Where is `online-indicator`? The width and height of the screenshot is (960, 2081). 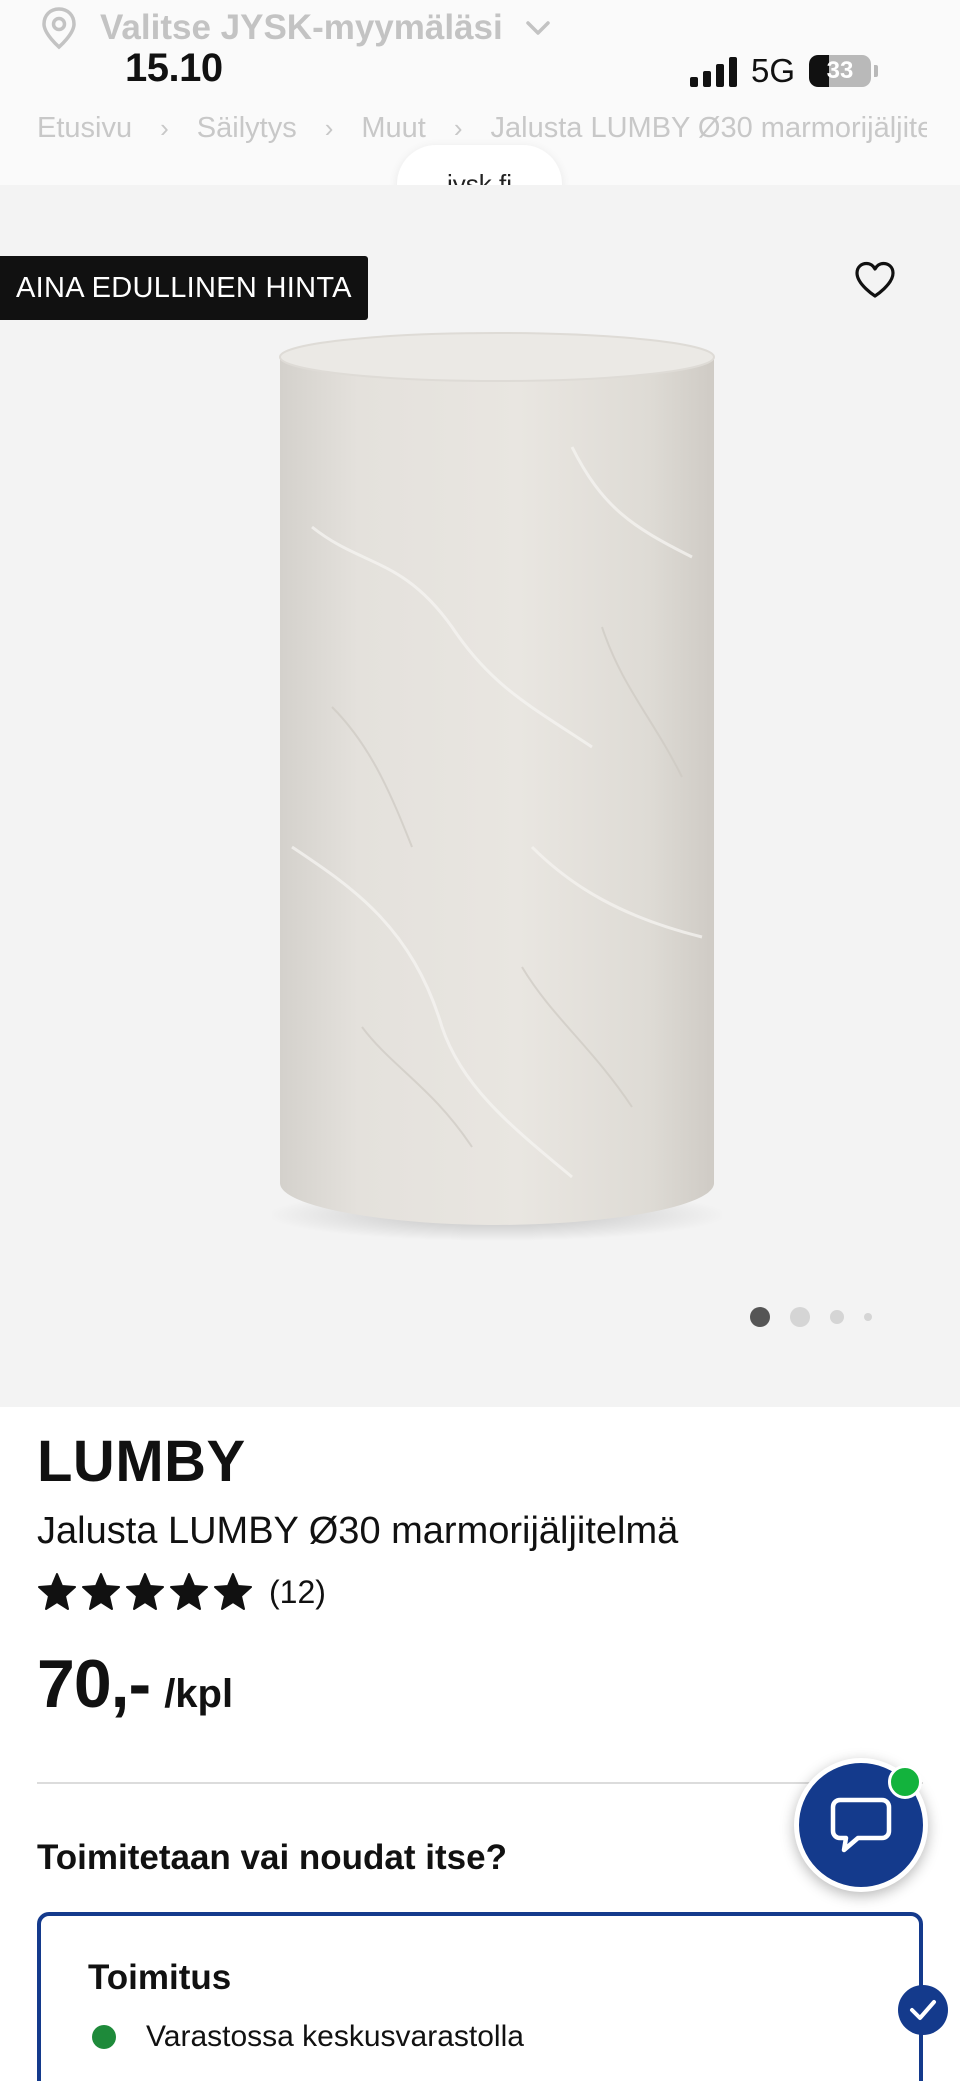 online-indicator is located at coordinates (905, 1782).